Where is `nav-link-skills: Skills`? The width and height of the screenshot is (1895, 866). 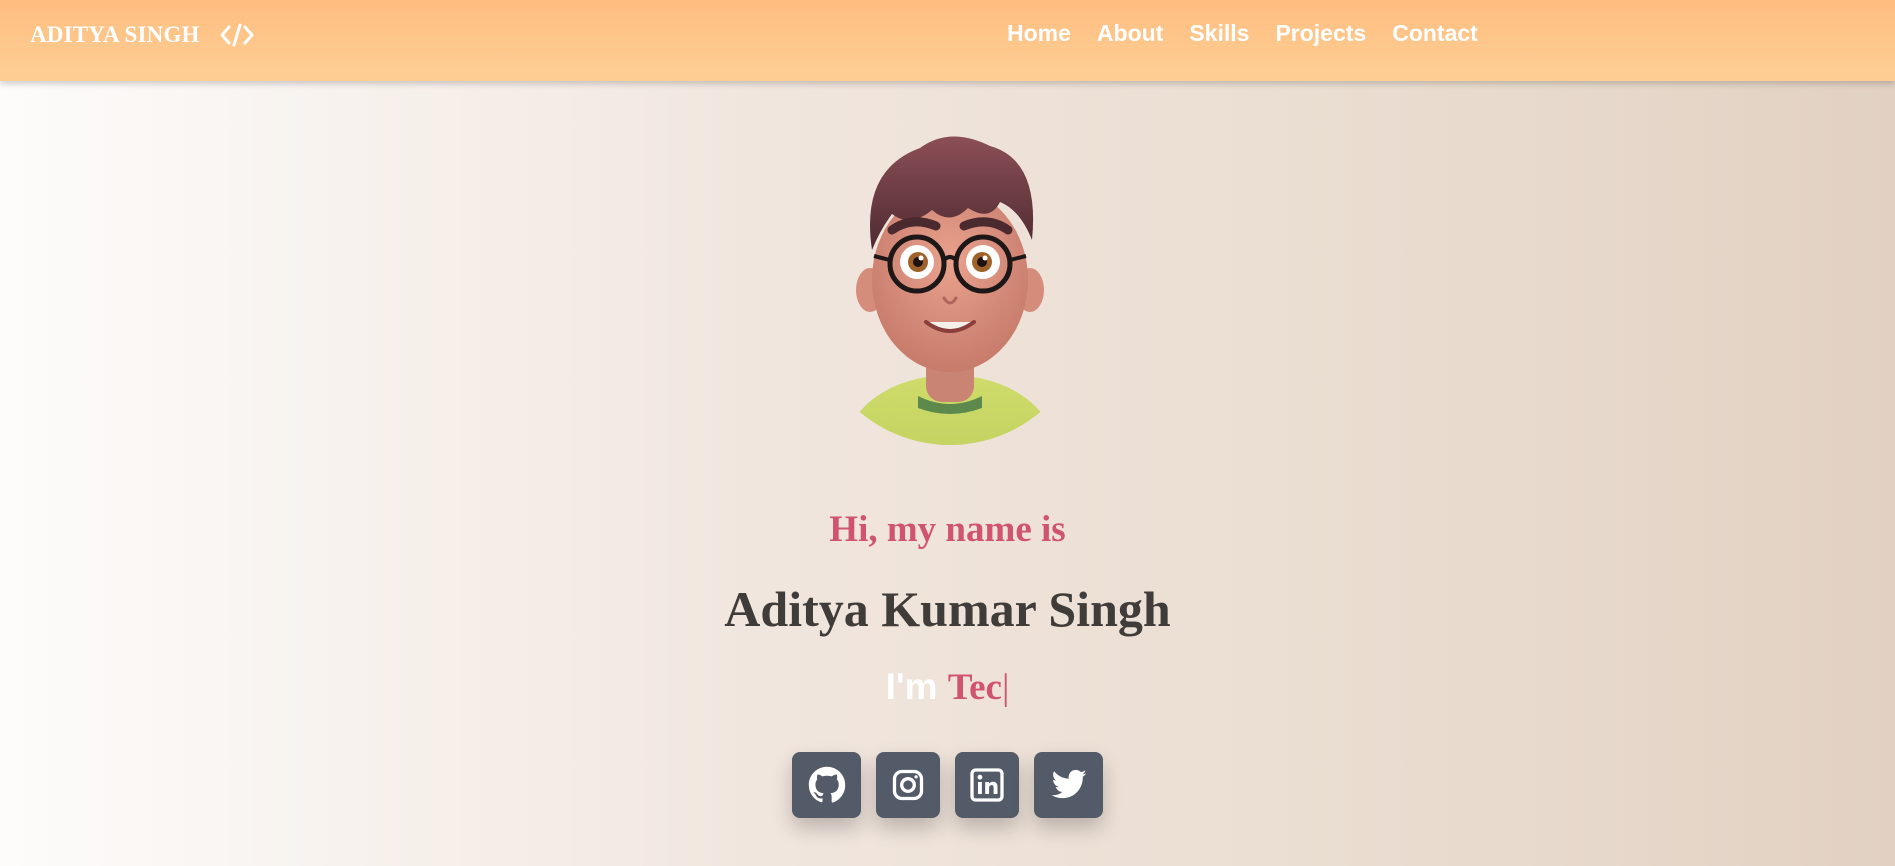 nav-link-skills: Skills is located at coordinates (1219, 33).